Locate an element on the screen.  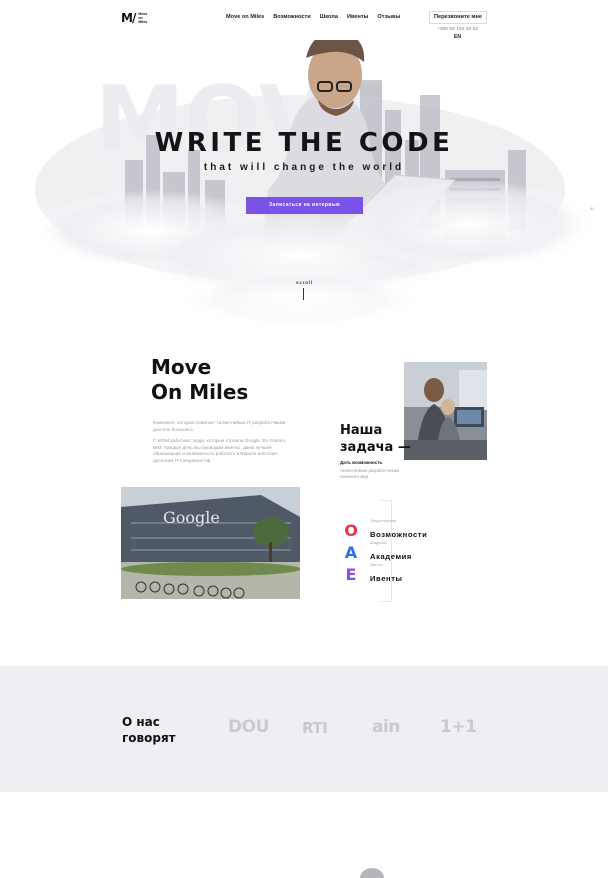
task-subtitle: Дать возможность is located at coordinates (361, 462).